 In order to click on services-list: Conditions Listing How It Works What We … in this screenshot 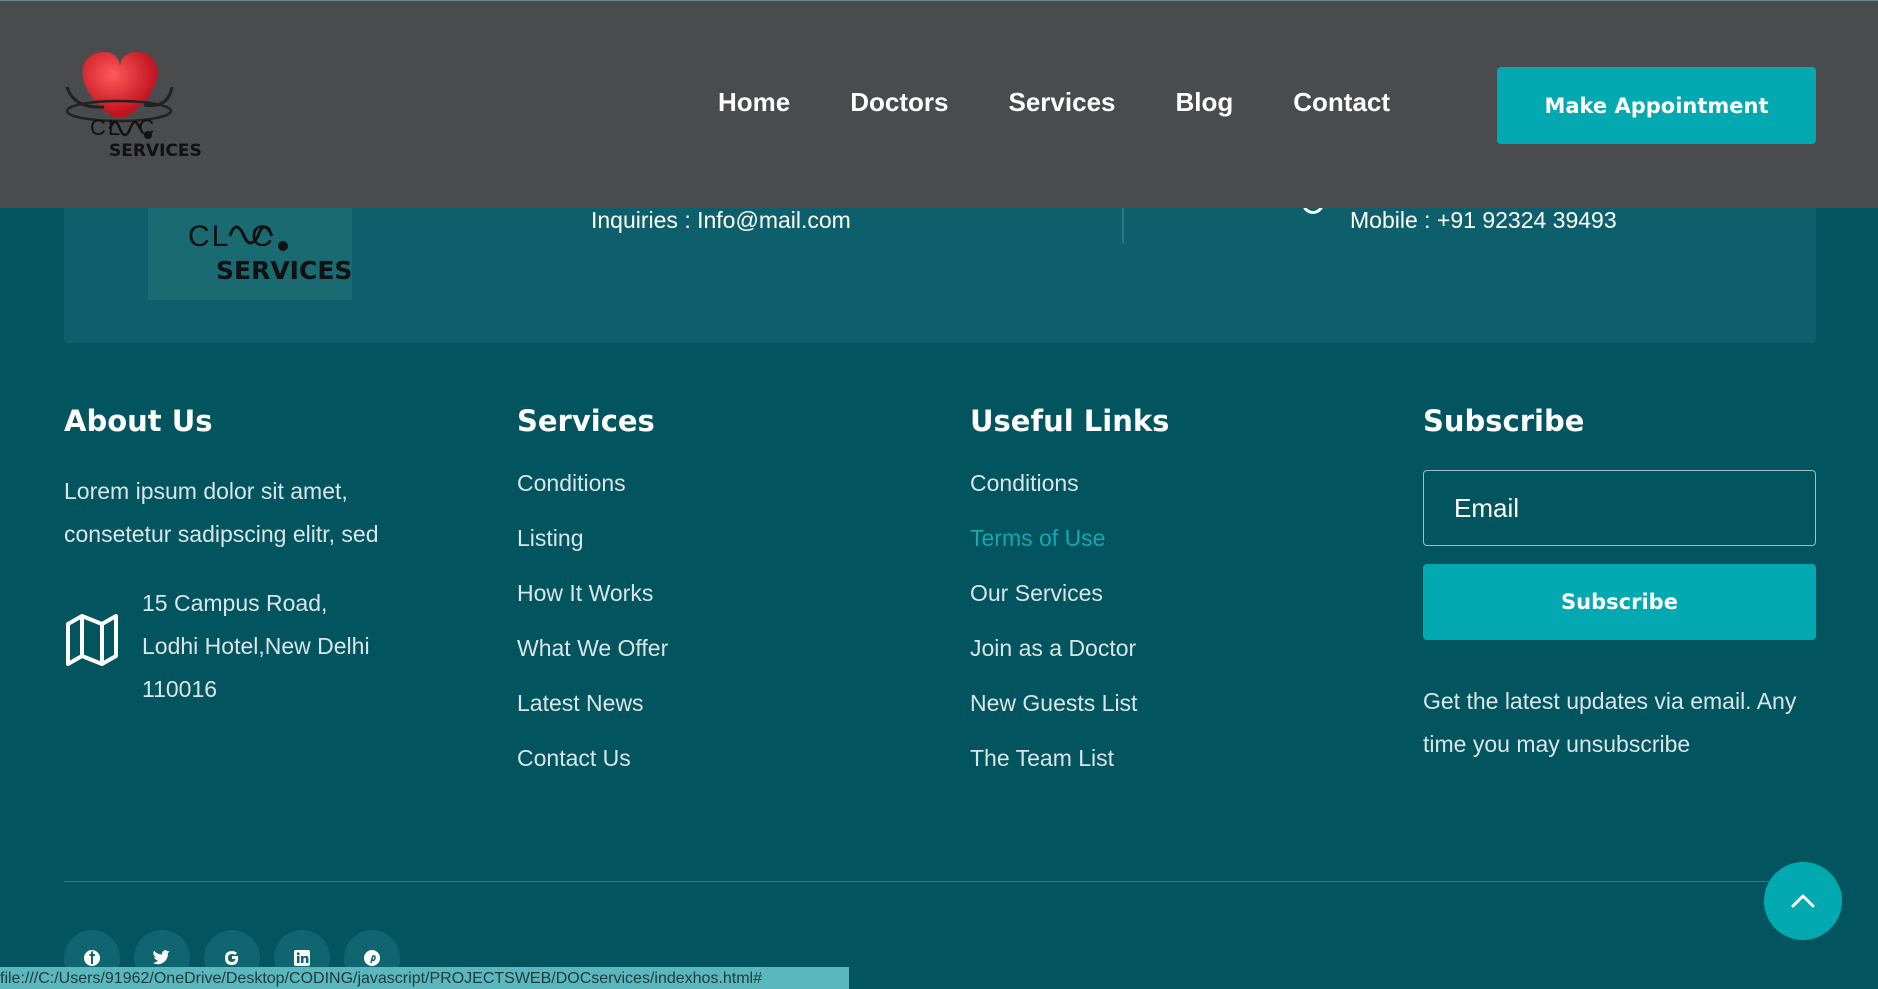, I will do `click(717, 635)`.